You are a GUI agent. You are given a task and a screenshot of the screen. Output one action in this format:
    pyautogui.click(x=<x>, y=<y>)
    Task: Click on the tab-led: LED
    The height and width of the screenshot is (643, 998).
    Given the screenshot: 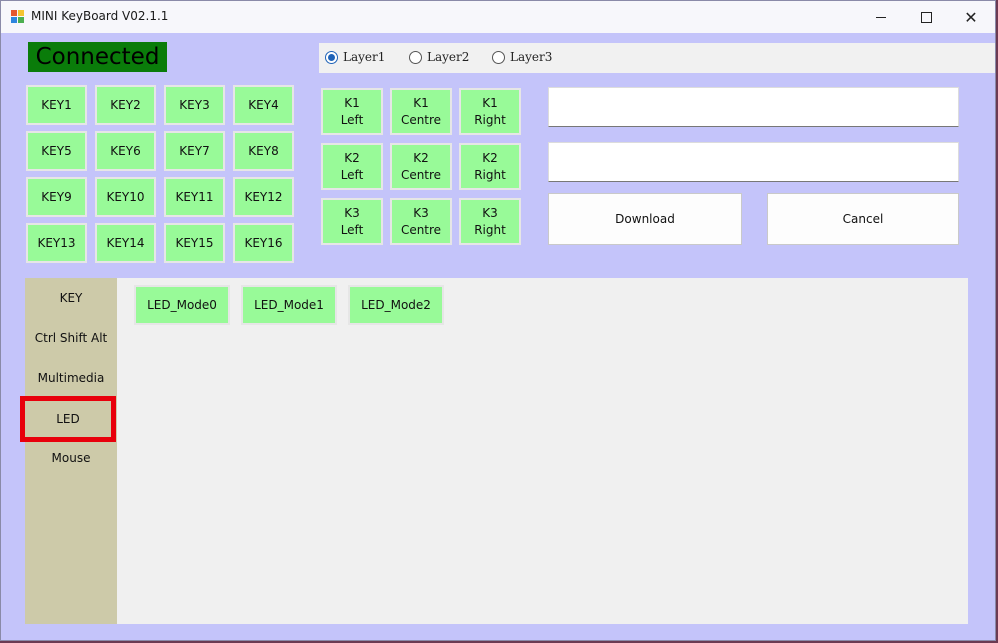 What is the action you would take?
    pyautogui.click(x=68, y=419)
    